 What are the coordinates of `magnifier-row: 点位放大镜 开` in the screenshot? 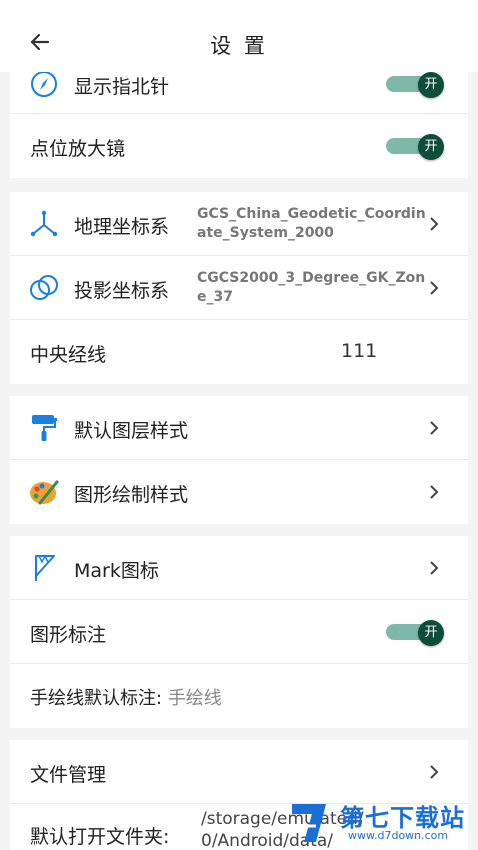 It's located at (239, 146).